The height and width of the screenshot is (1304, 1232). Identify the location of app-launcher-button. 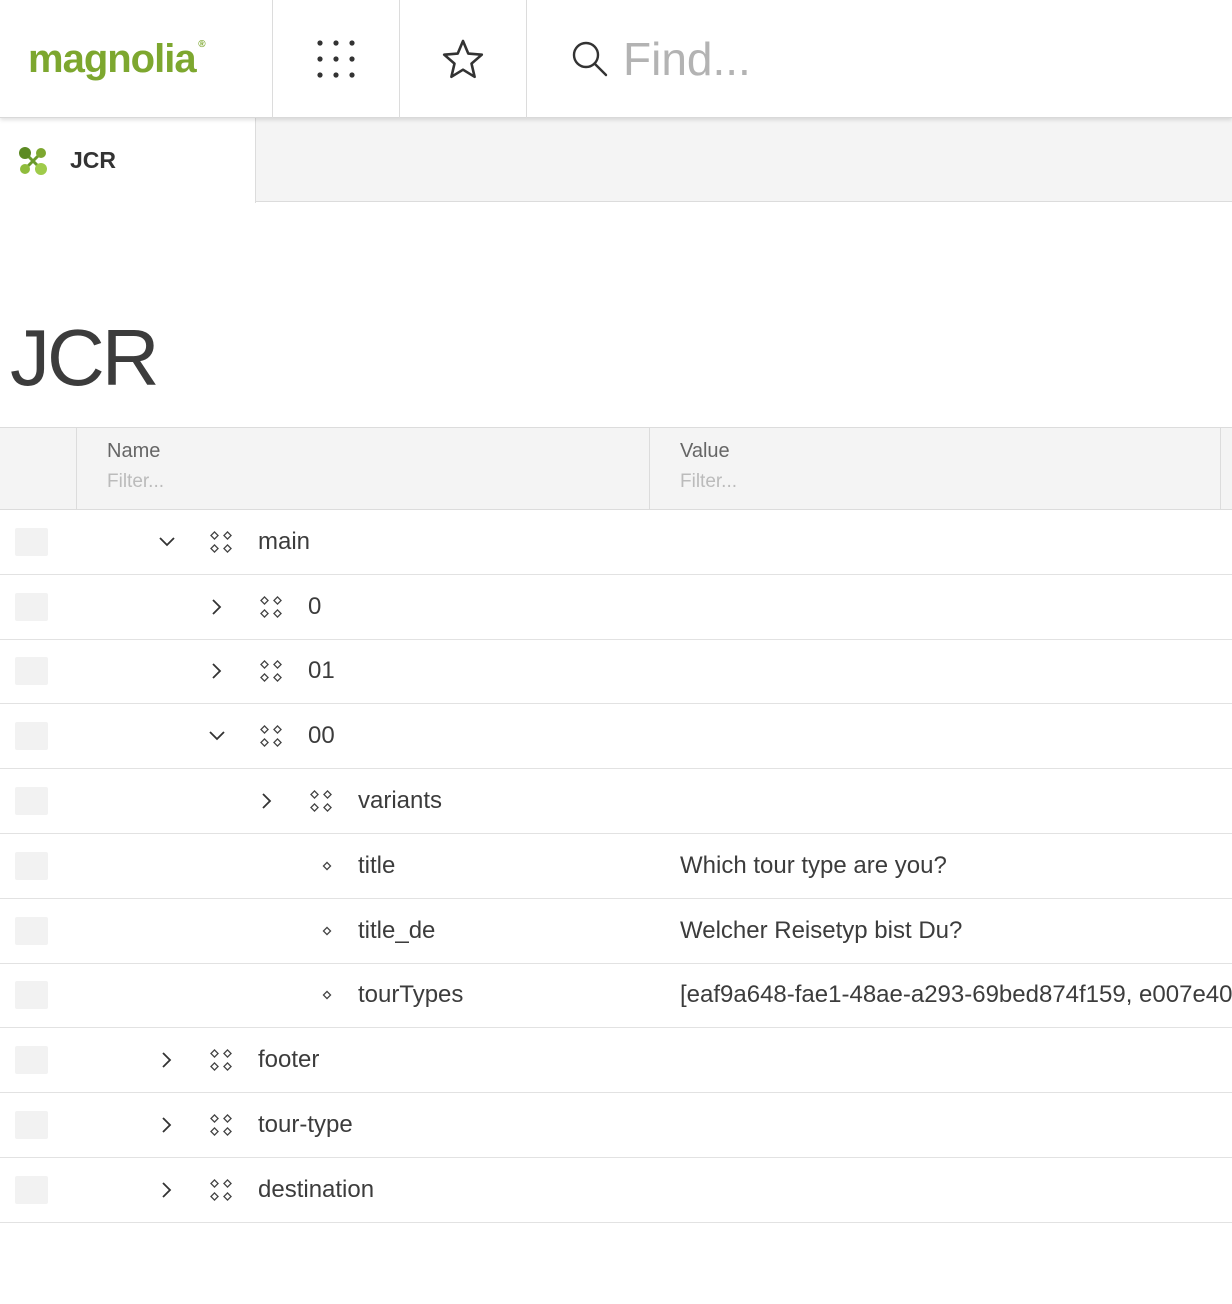
(336, 59).